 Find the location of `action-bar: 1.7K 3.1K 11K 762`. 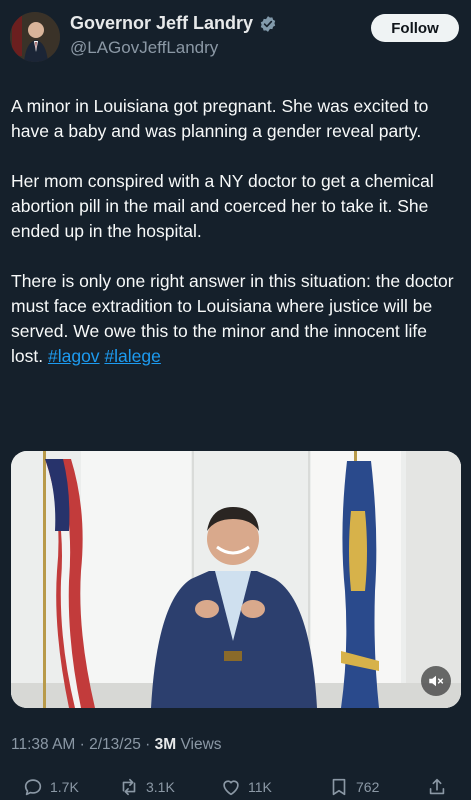

action-bar: 1.7K 3.1K 11K 762 is located at coordinates (235, 787).